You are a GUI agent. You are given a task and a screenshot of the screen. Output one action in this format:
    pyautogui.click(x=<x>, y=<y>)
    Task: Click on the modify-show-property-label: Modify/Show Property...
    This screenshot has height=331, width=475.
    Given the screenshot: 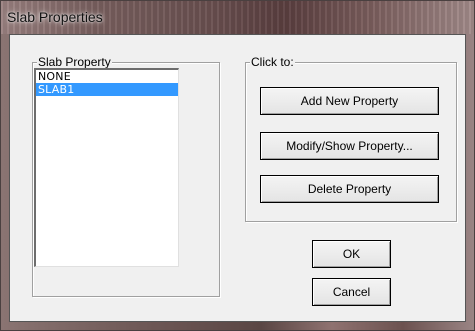 What is the action you would take?
    pyautogui.click(x=349, y=146)
    